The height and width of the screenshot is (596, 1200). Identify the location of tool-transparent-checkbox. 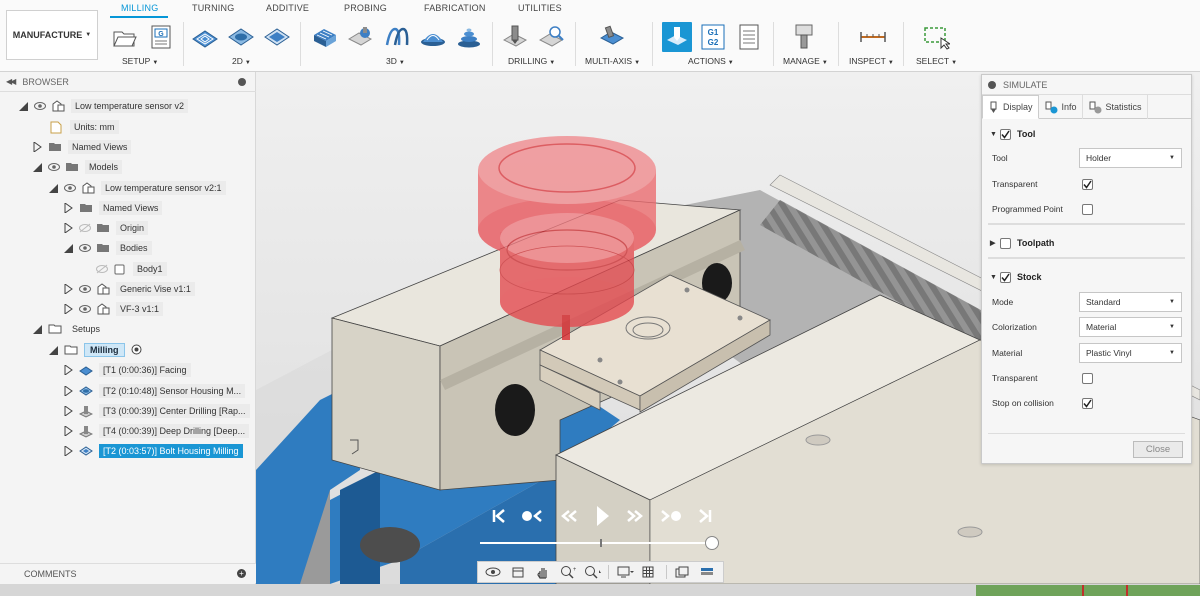
(1087, 184).